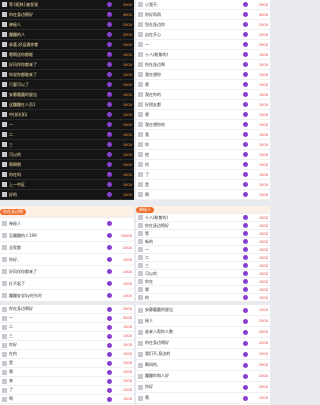 Image resolution: width=320 pixels, height=405 pixels. Describe the element at coordinates (67, 165) in the screenshot. I see `list-row: 啊啊啊 1000` at that location.